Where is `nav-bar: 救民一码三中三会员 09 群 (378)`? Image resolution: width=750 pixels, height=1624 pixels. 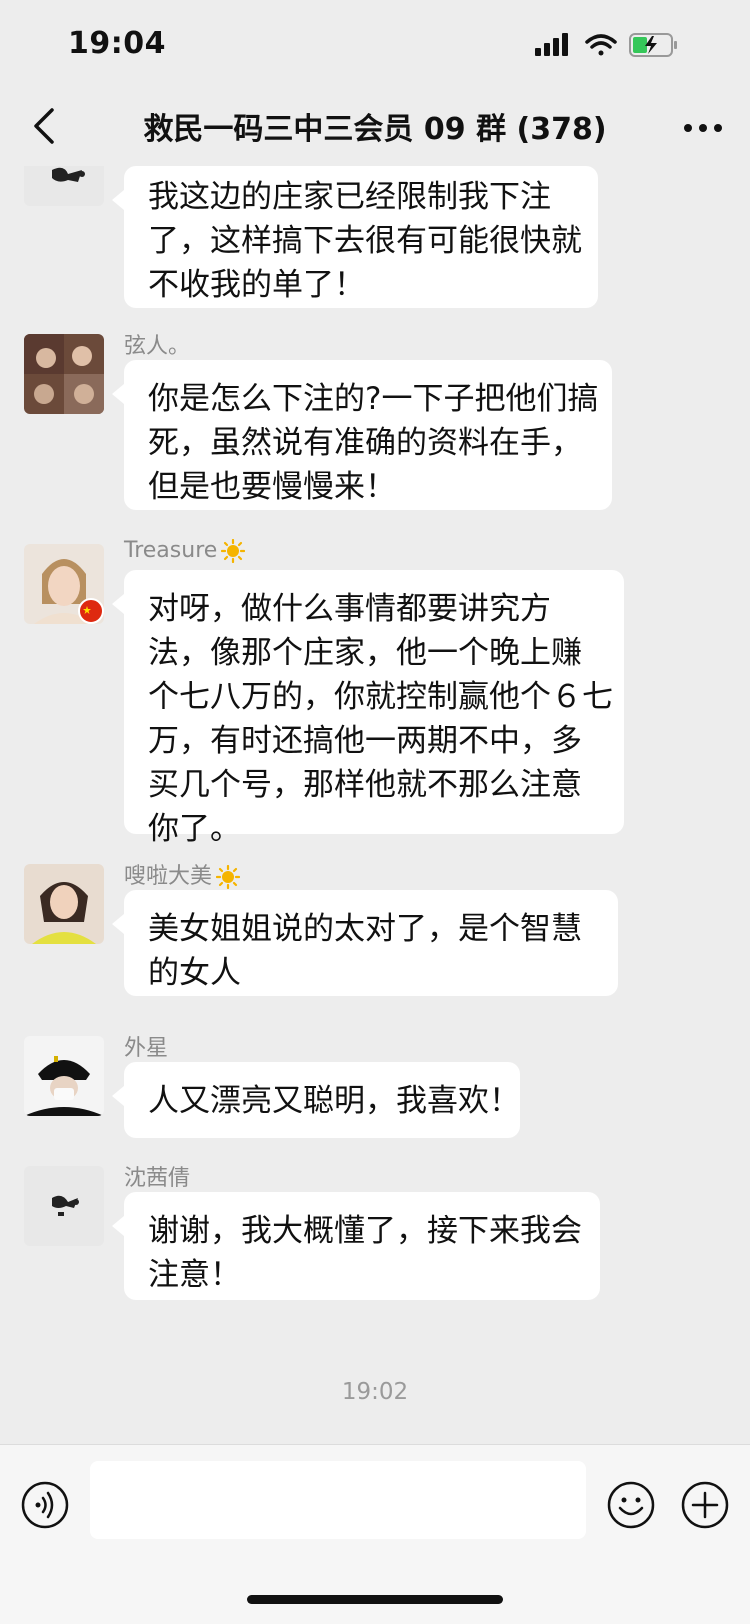 nav-bar: 救民一码三中三会员 09 群 (378) is located at coordinates (375, 127).